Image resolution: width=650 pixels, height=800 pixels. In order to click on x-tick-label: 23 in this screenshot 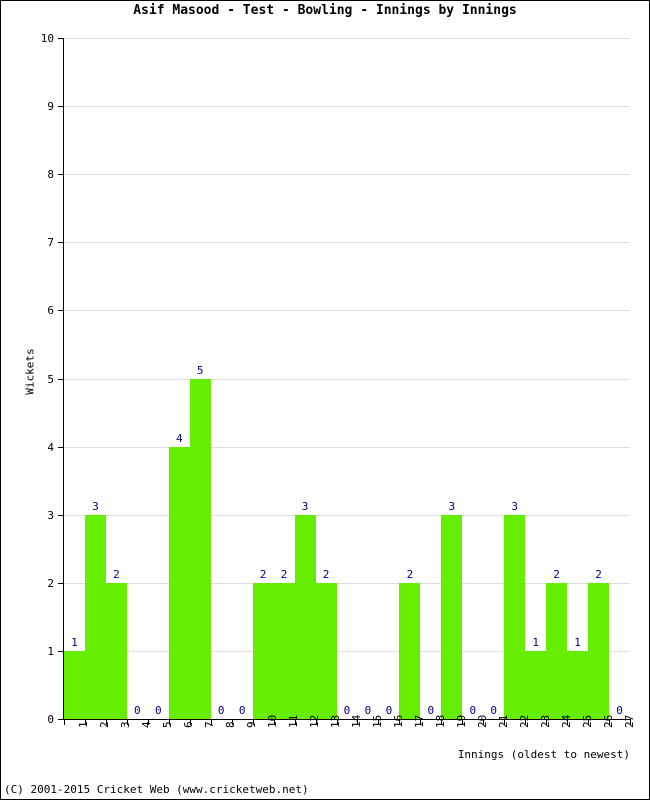, I will do `click(545, 721)`.